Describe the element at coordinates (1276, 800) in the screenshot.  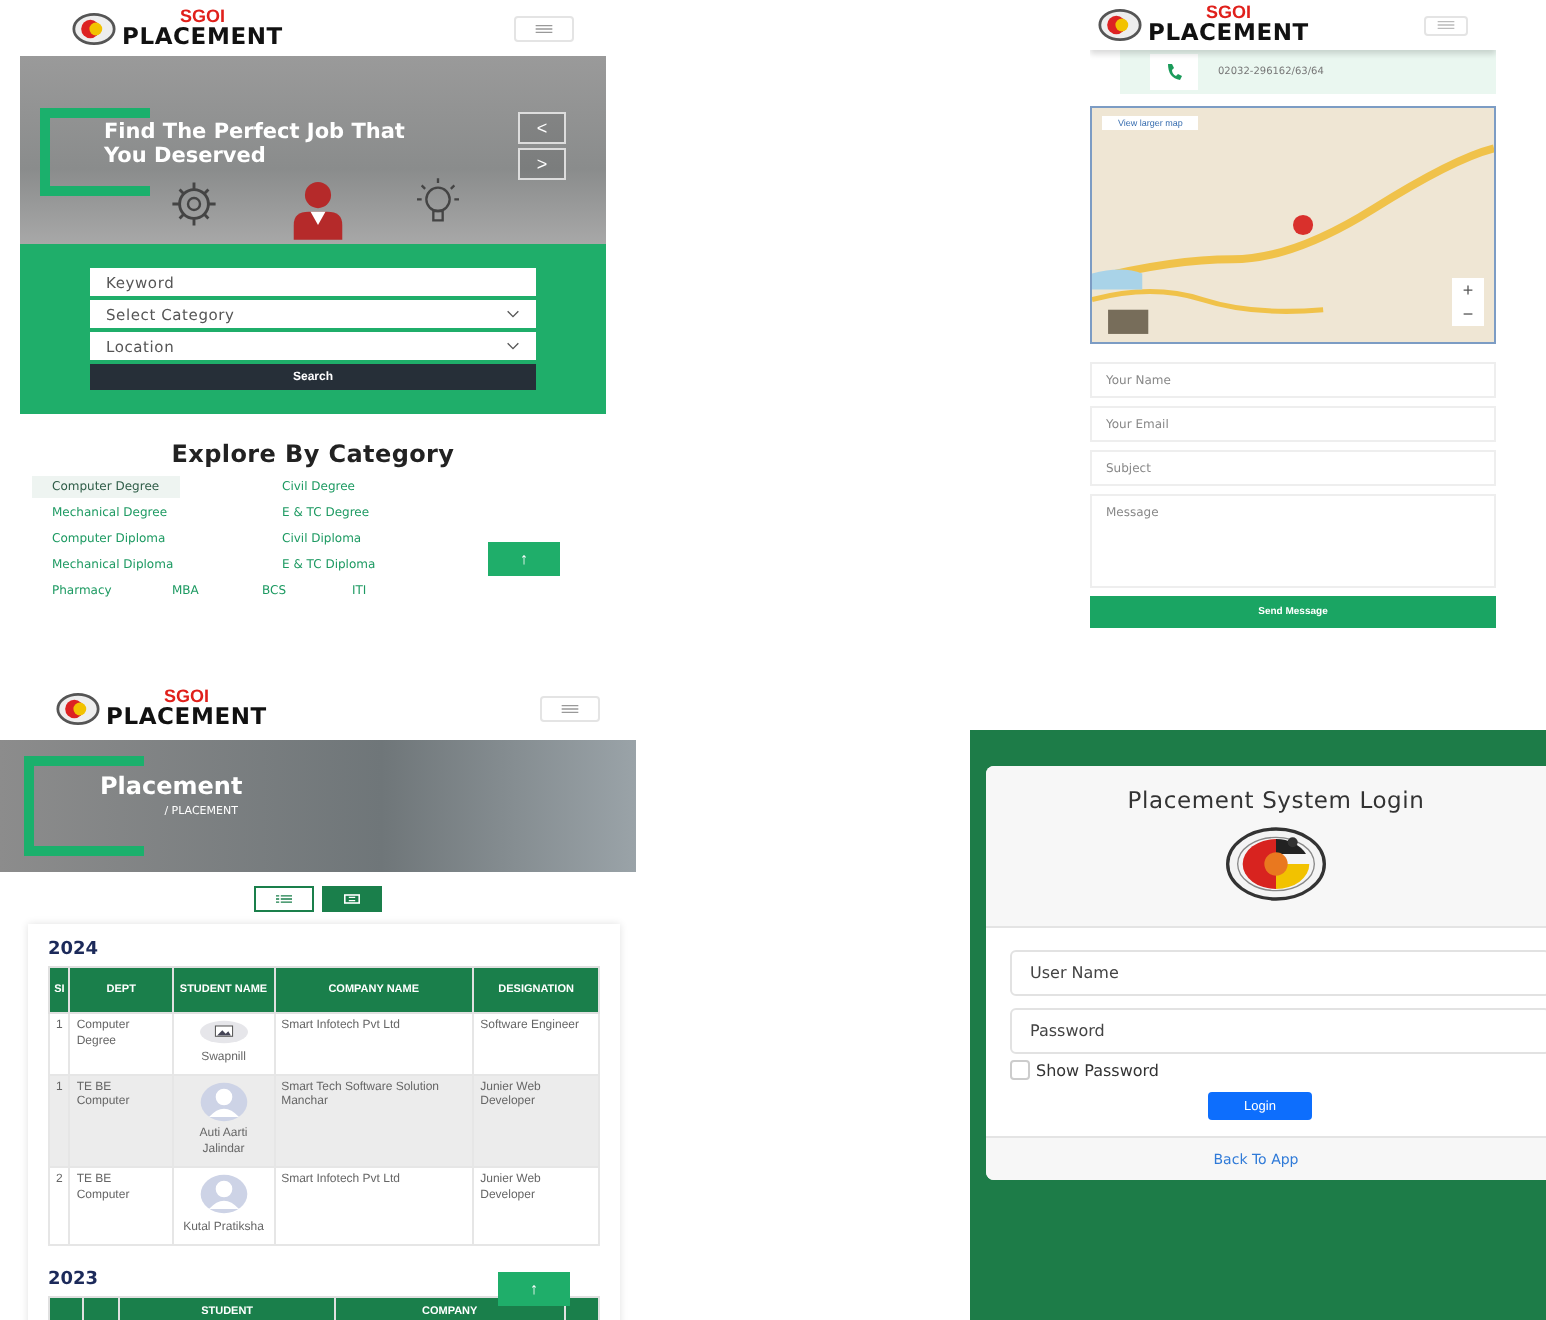
I see `login-title: Placement System Login` at that location.